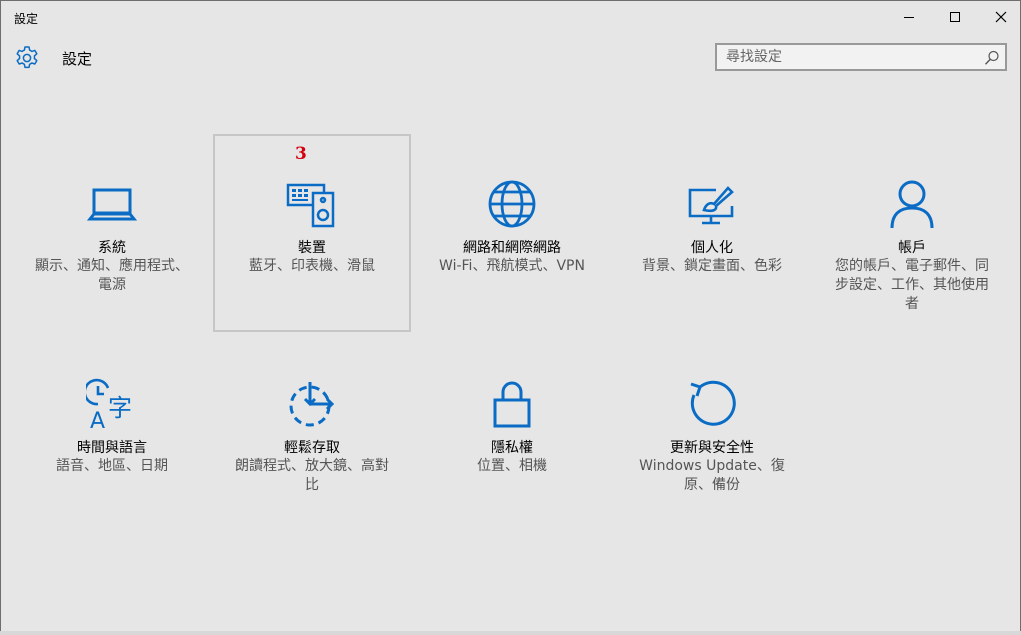  I want to click on gear-icon, so click(27, 57).